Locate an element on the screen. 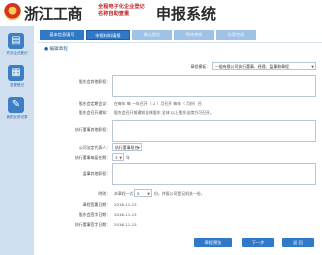 This screenshot has width=322, height=255. shareholder-meeting-label: 股东会定期会议： is located at coordinates (94, 103).